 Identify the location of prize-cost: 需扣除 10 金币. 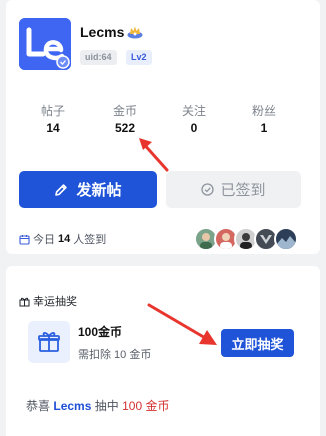
(115, 355).